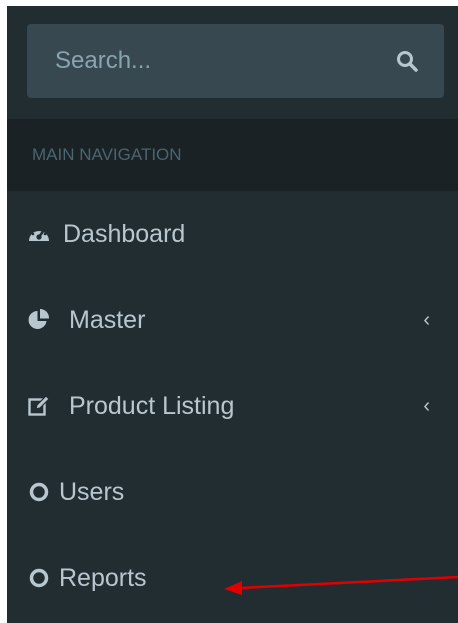 This screenshot has width=458, height=623. I want to click on sidebar-item-reports: Reports, so click(232, 578).